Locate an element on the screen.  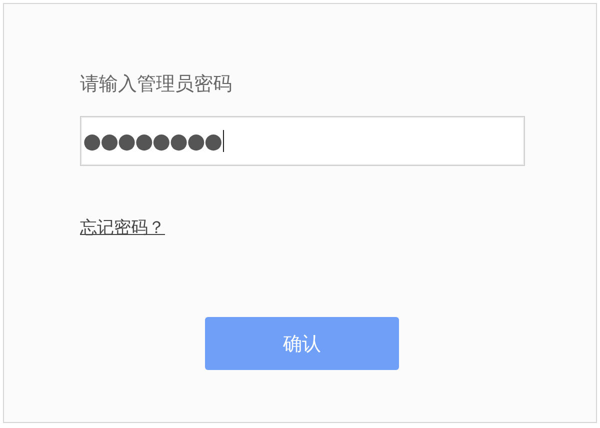
forgot-password-link: 忘记密码？ is located at coordinates (122, 227).